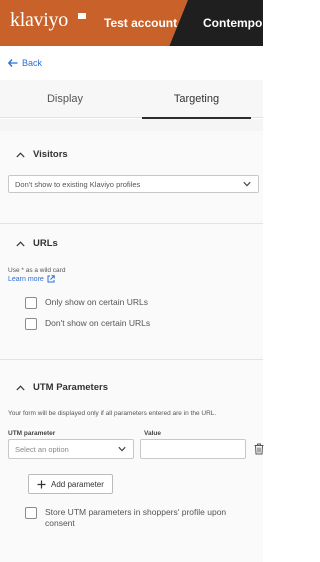 The height and width of the screenshot is (562, 320). Describe the element at coordinates (31, 324) in the screenshot. I see `dont-show-urls-checkbox` at that location.